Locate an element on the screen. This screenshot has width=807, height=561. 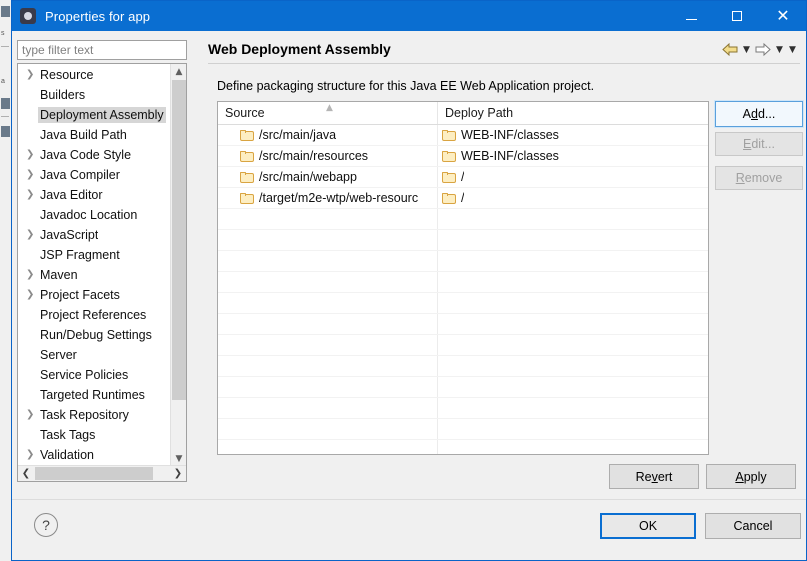
sidebar-item-java-compiler: ❯ Java Compiler is located at coordinates (94, 175).